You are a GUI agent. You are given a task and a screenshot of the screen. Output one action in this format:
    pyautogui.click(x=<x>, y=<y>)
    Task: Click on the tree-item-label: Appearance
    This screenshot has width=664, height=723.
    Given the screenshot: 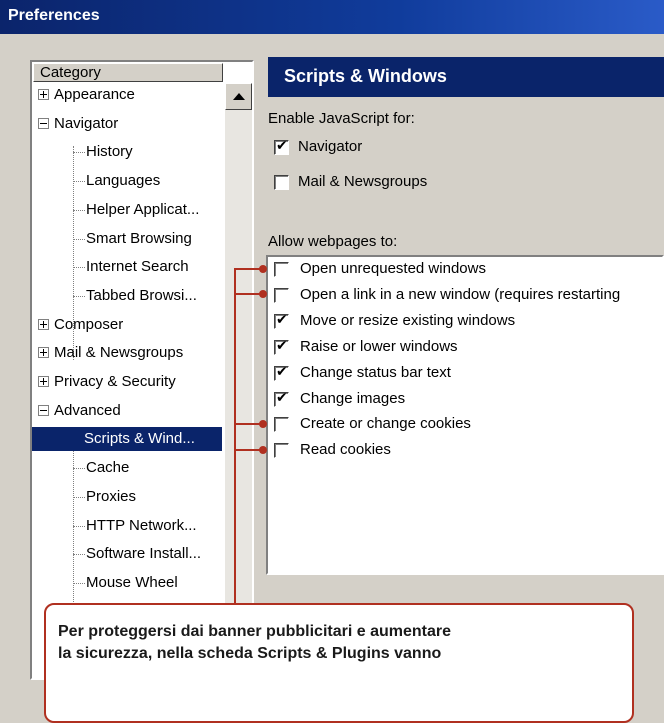 What is the action you would take?
    pyautogui.click(x=94, y=94)
    